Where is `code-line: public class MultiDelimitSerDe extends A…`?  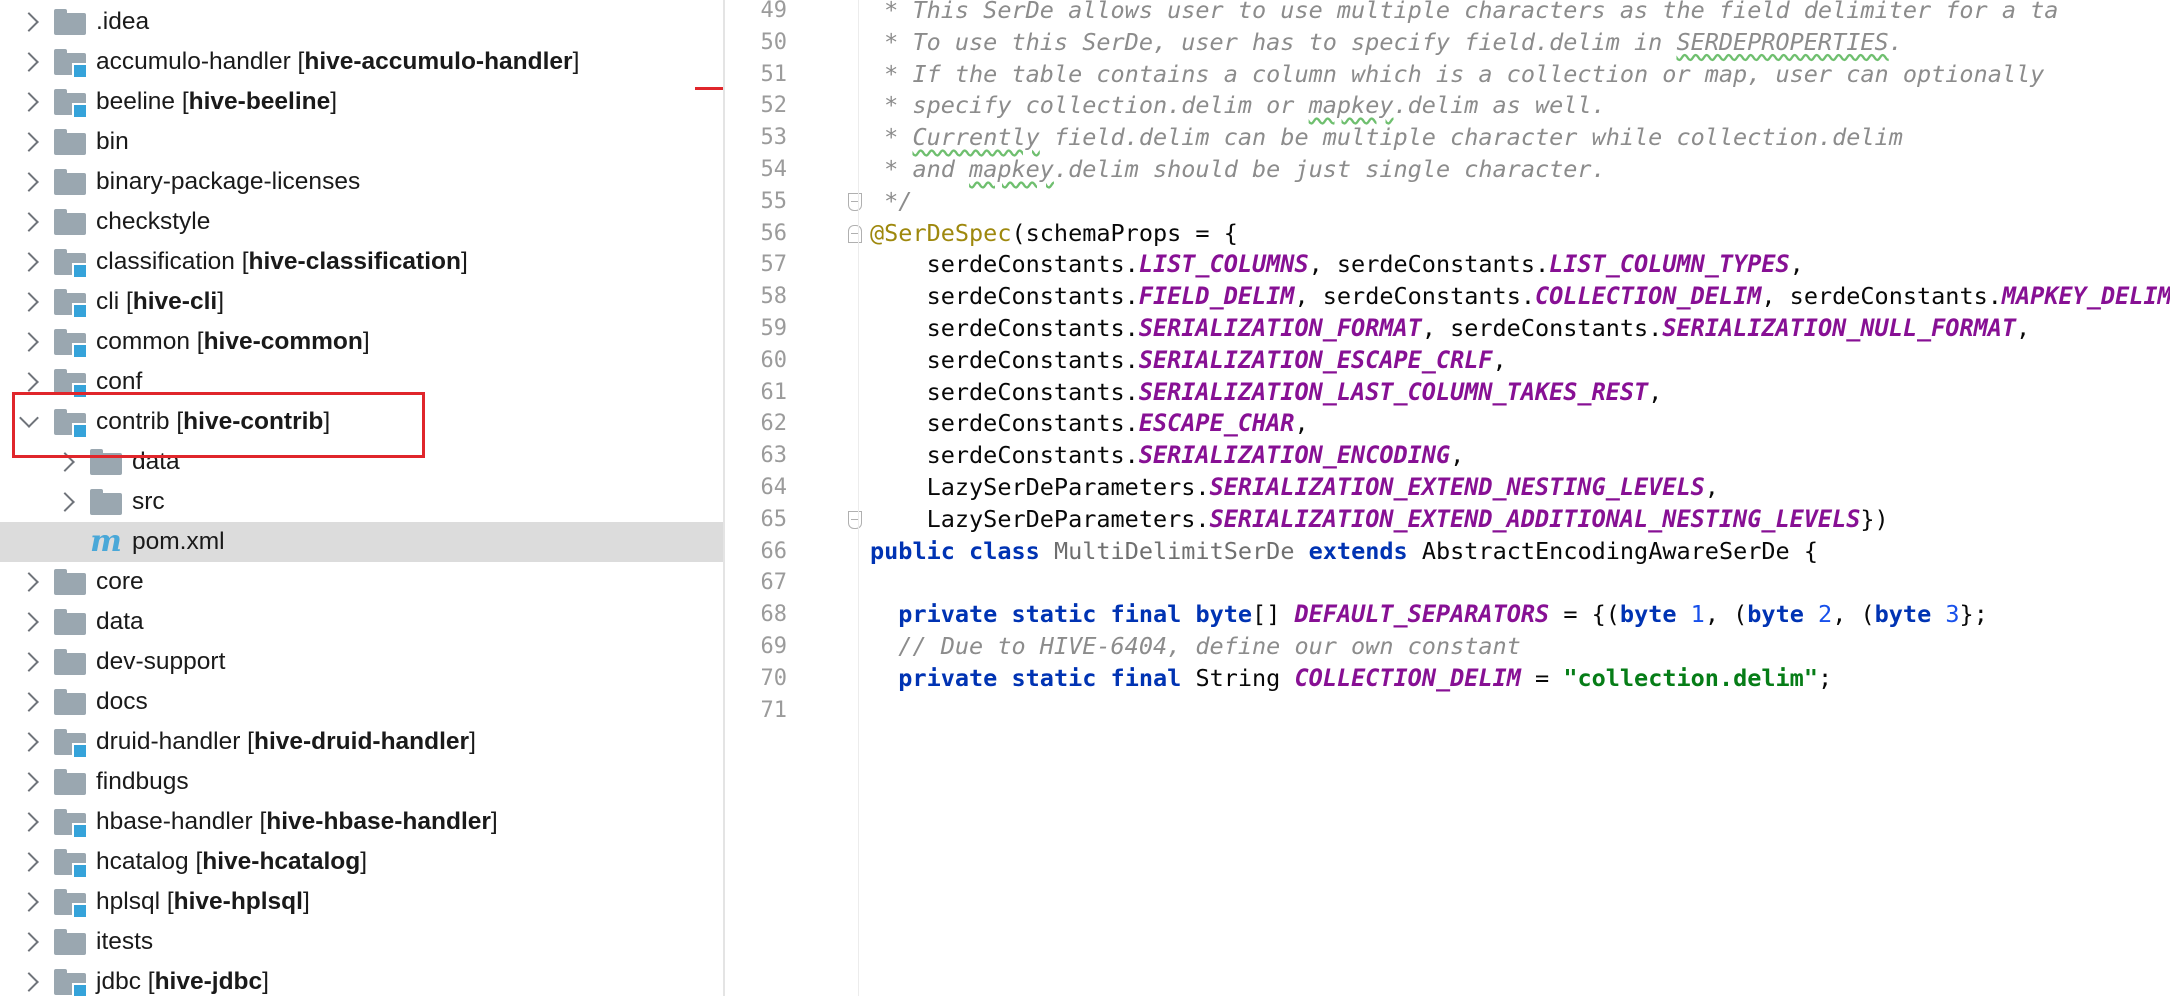
code-line: public class MultiDelimitSerDe extends A… is located at coordinates (1344, 551).